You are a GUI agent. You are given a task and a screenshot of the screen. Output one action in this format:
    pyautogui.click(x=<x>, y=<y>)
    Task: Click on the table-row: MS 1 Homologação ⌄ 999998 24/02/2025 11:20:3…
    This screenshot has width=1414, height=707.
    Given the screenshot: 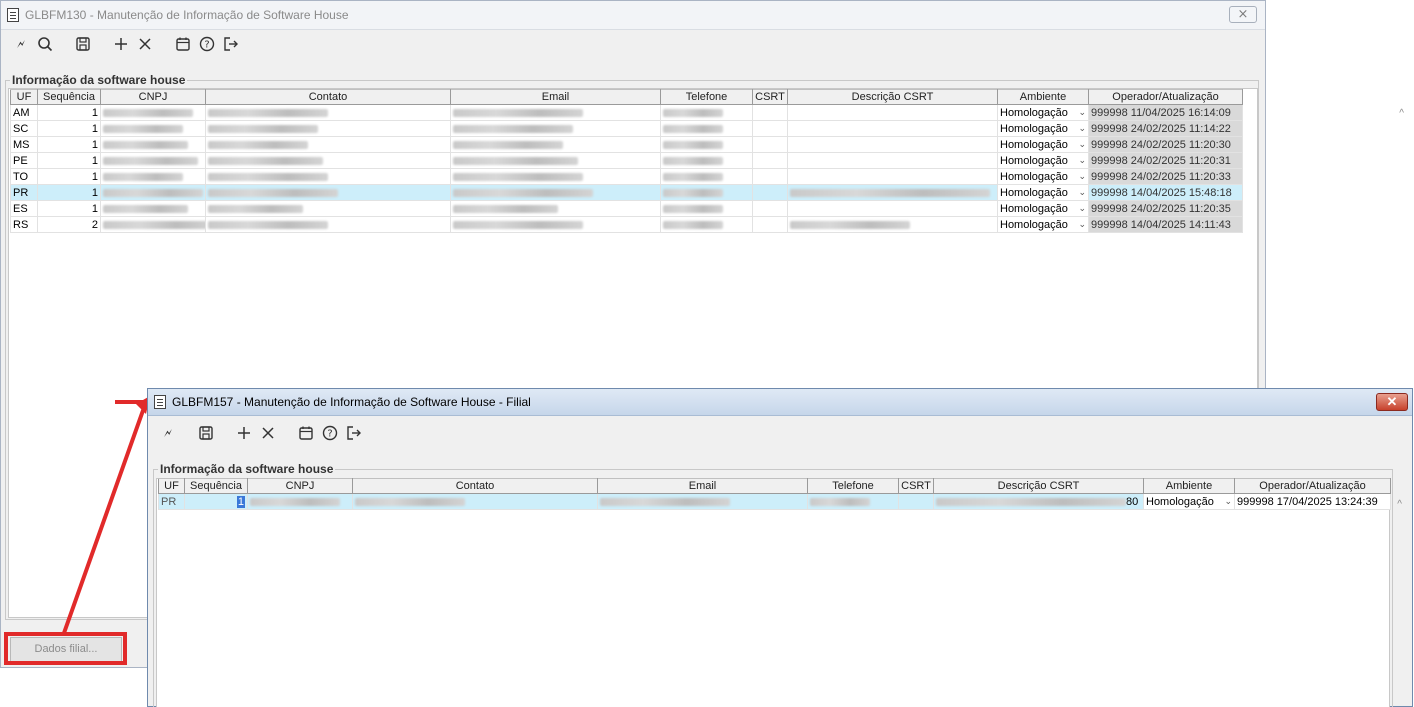 What is the action you would take?
    pyautogui.click(x=626, y=144)
    